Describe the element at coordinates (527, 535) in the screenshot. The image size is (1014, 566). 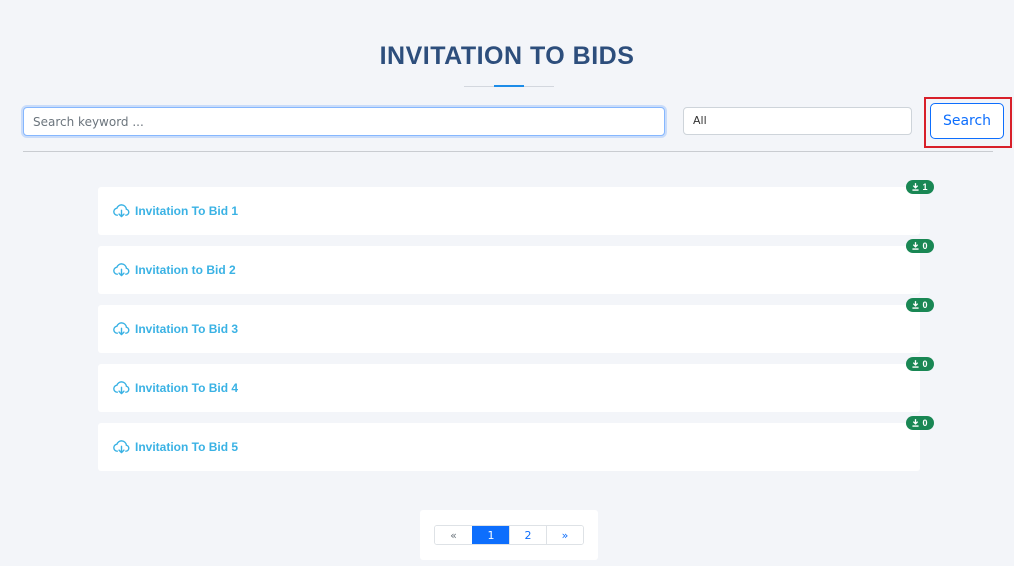
I see `pagination-page-2: 2` at that location.